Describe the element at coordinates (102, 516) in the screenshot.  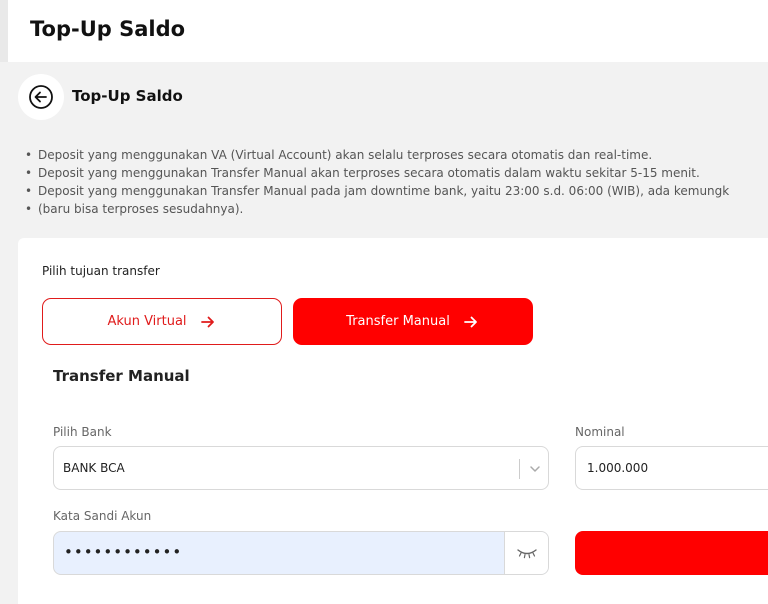
I see `password-label: Kata Sandi Akun` at that location.